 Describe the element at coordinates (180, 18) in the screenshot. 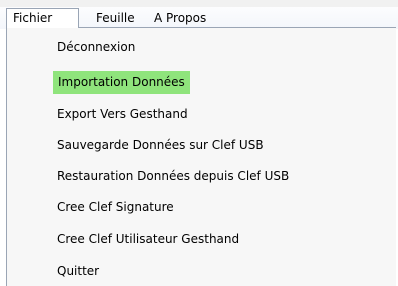

I see `menu-a-propos: A Propos` at that location.